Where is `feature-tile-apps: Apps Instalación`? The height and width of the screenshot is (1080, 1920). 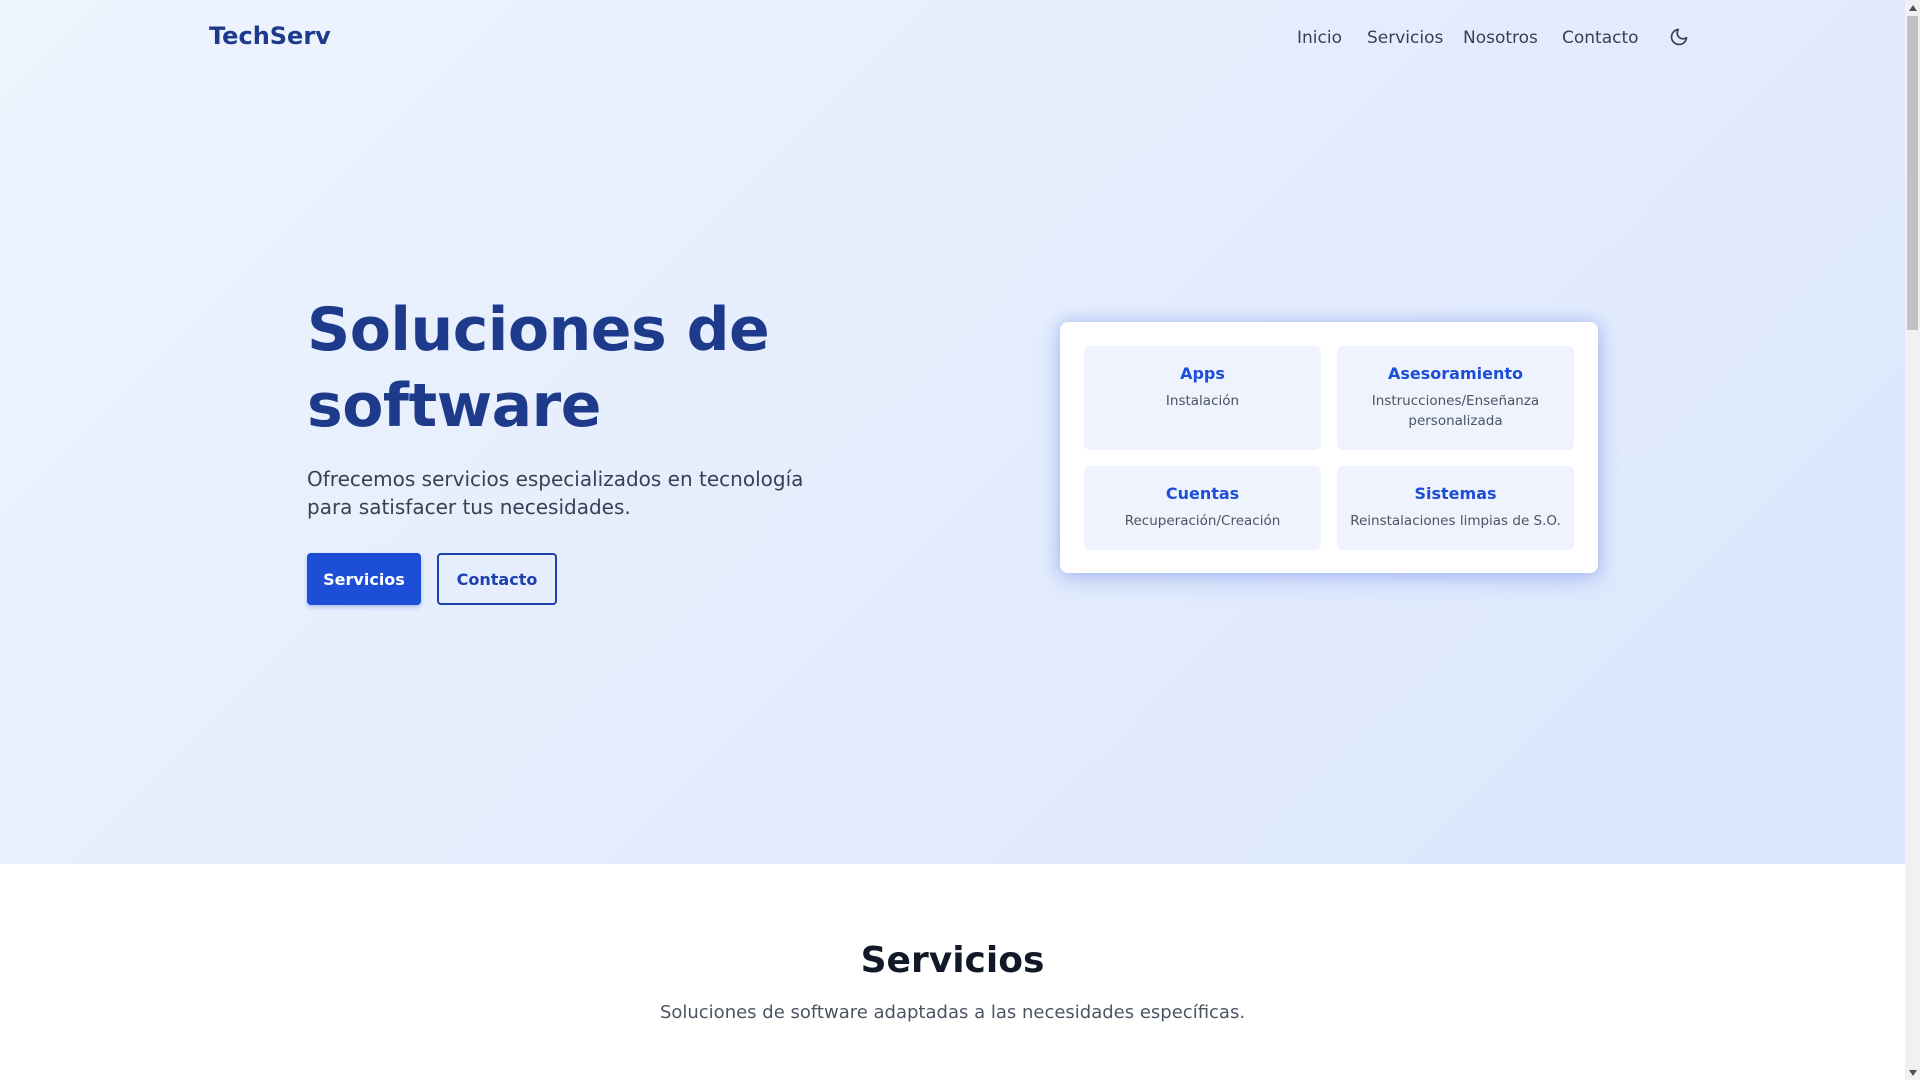
feature-tile-apps: Apps Instalación is located at coordinates (1202, 398).